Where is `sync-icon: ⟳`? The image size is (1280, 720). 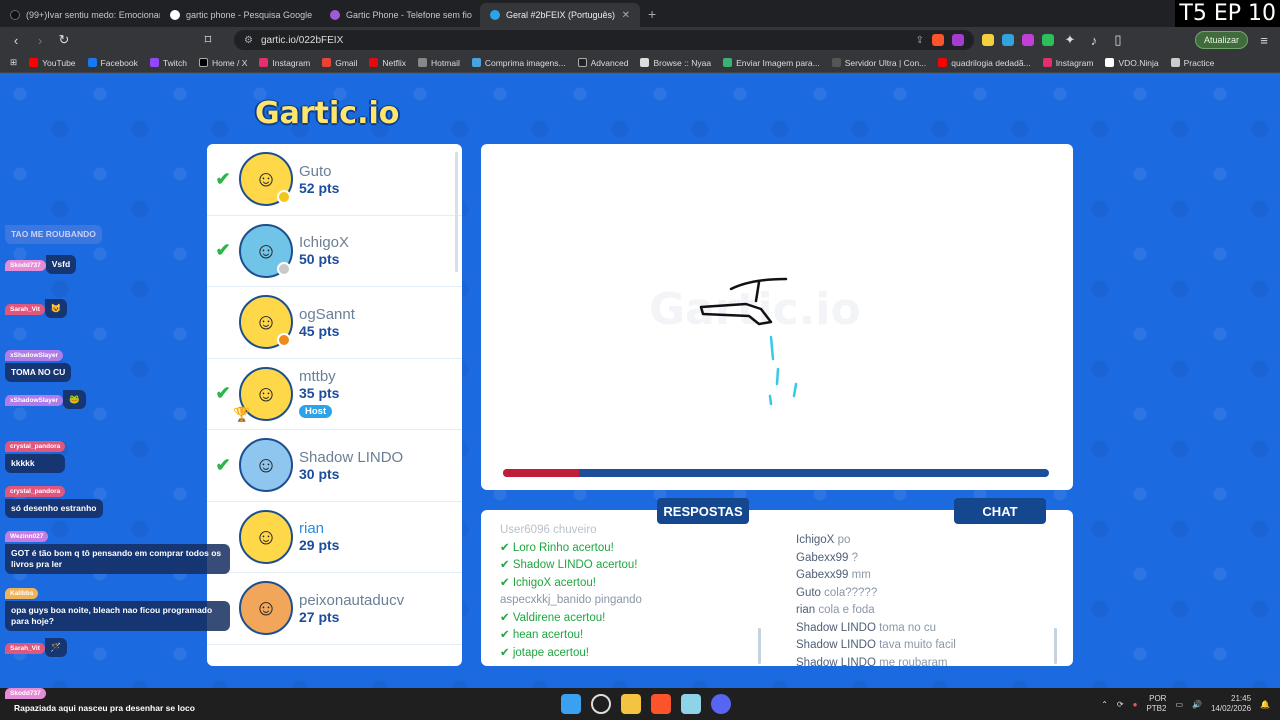
sync-icon: ⟳ is located at coordinates (1120, 704).